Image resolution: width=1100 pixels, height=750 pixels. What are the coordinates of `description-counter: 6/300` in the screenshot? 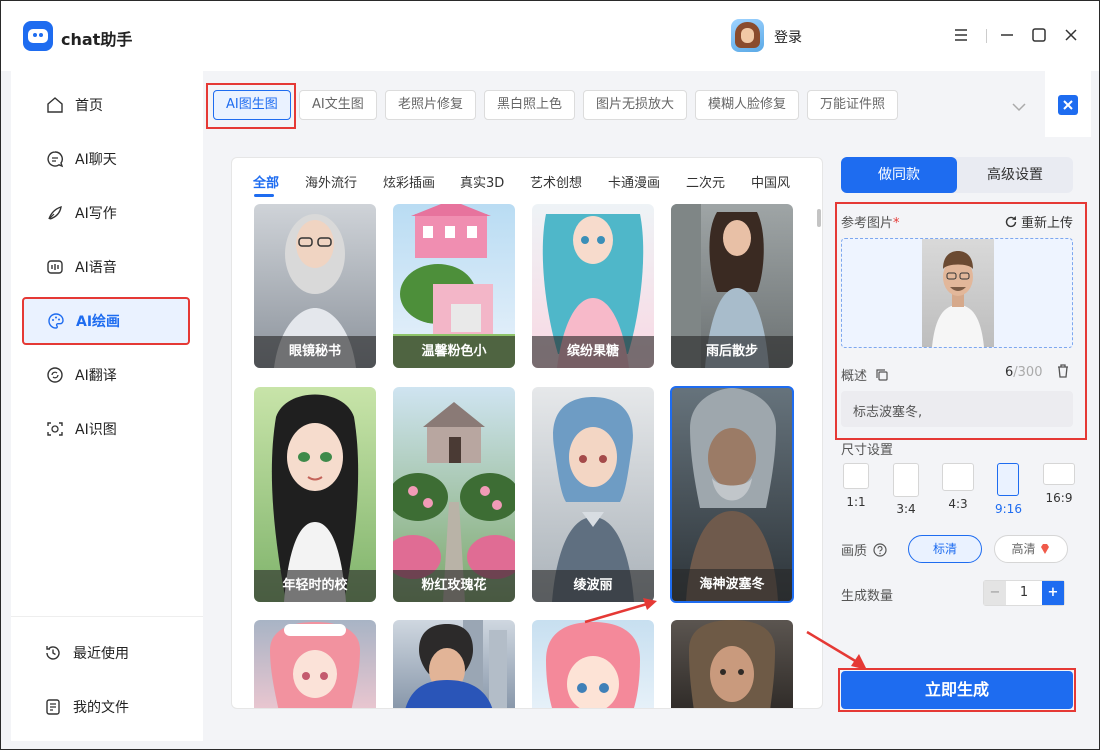 It's located at (1024, 372).